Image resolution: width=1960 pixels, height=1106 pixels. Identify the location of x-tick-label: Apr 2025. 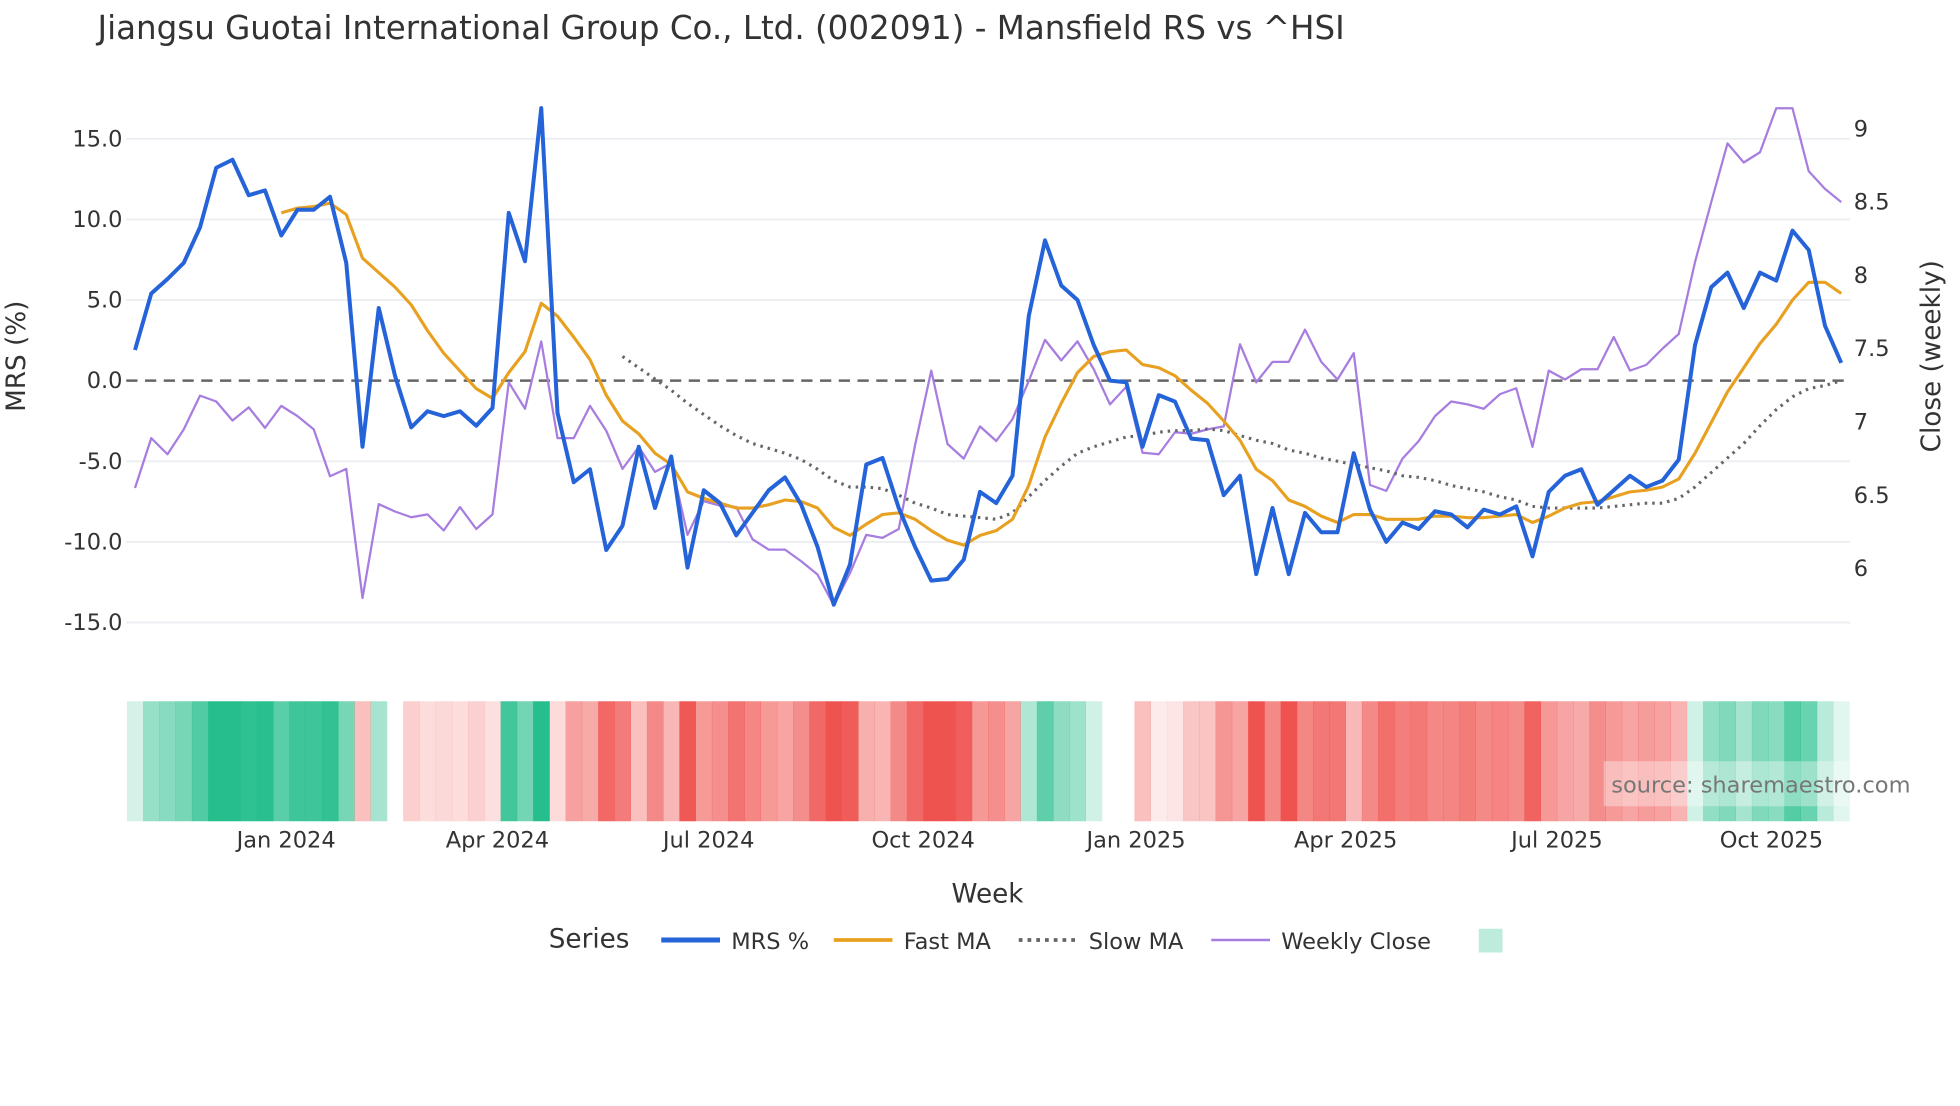
(1345, 841).